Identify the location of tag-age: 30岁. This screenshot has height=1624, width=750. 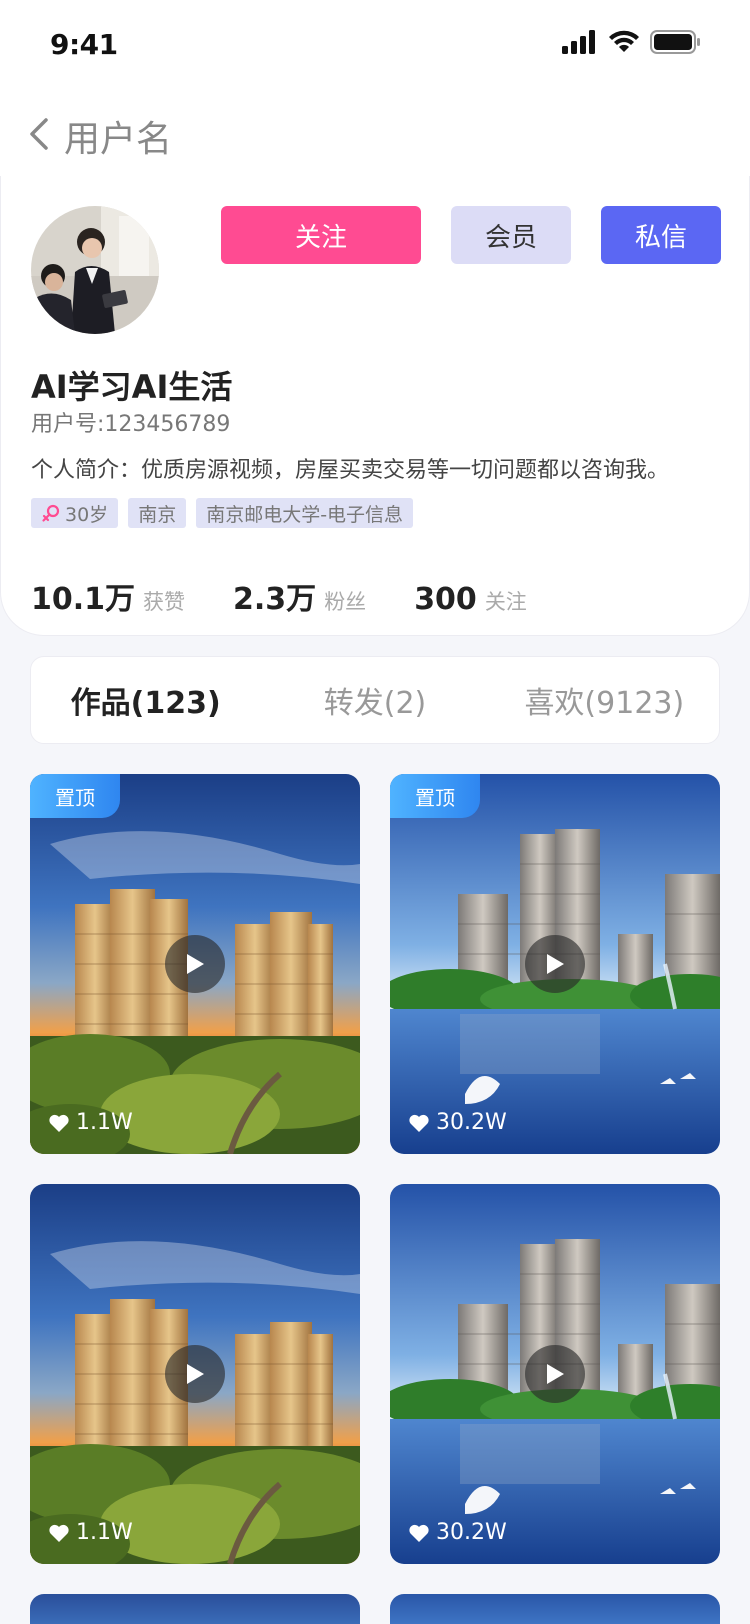
(75, 513).